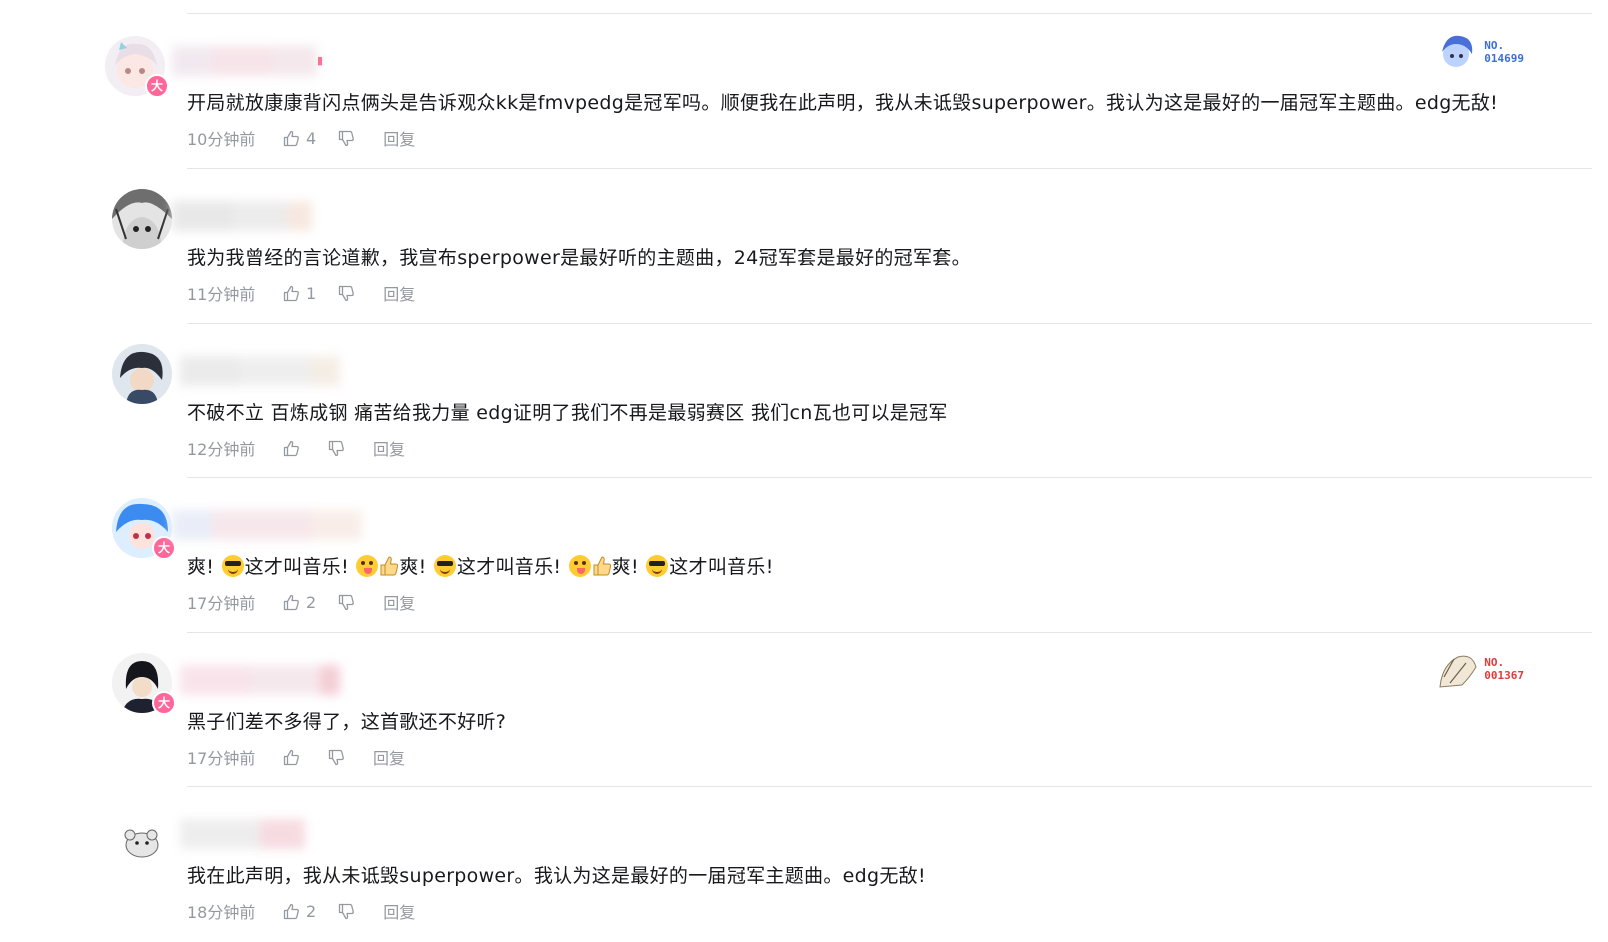 This screenshot has height=942, width=1608. I want to click on level-icon: ▮, so click(320, 60).